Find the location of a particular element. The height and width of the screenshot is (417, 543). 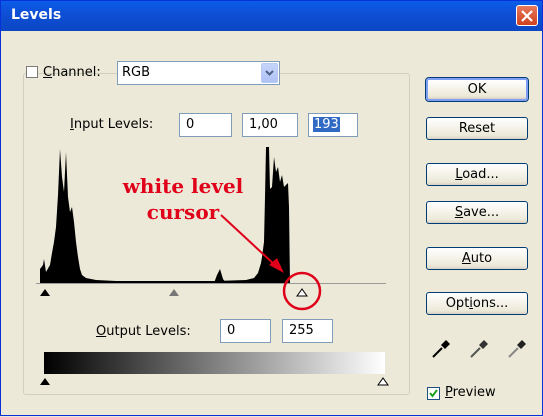

input-white-field: 193 is located at coordinates (333, 125).